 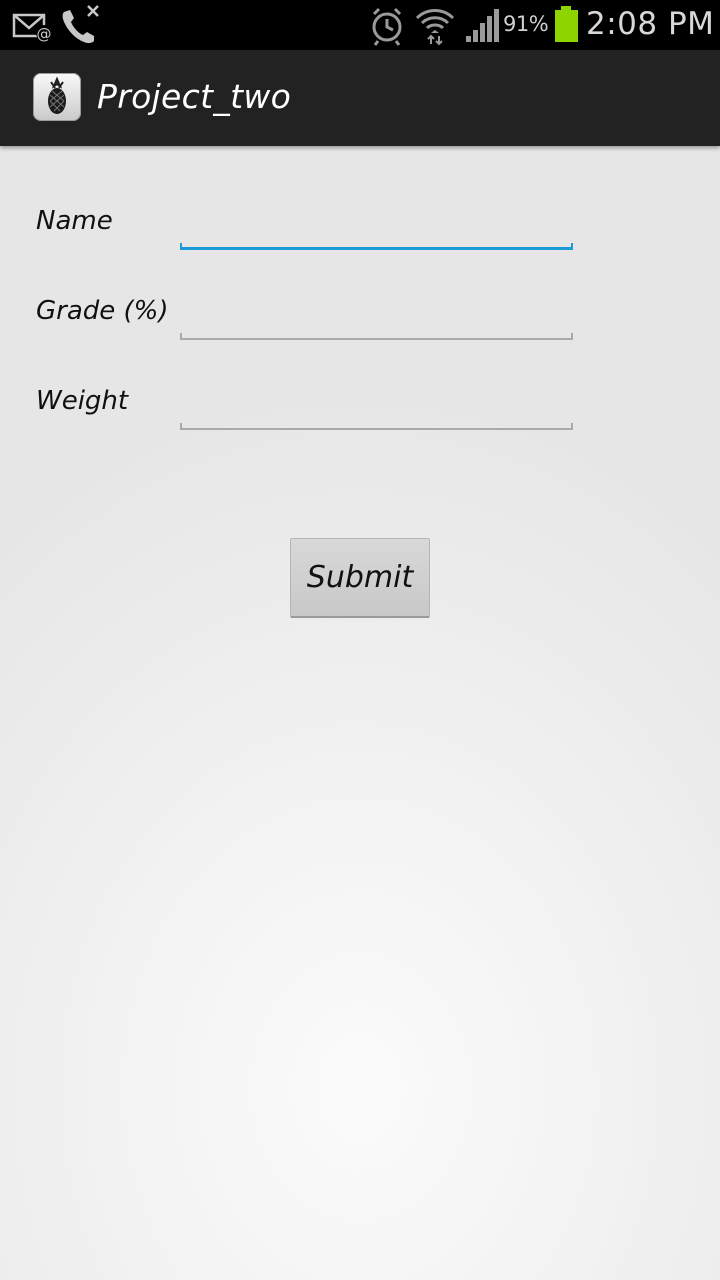 What do you see at coordinates (377, 411) in the screenshot?
I see `weight-field` at bounding box center [377, 411].